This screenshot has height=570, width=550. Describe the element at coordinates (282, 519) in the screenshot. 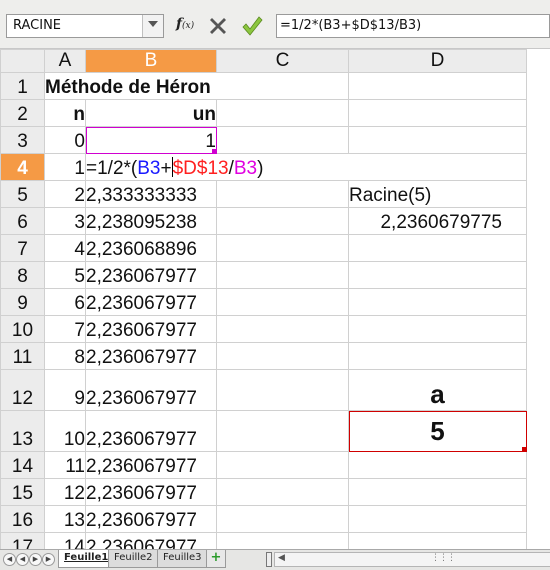

I see `cell-c16` at that location.